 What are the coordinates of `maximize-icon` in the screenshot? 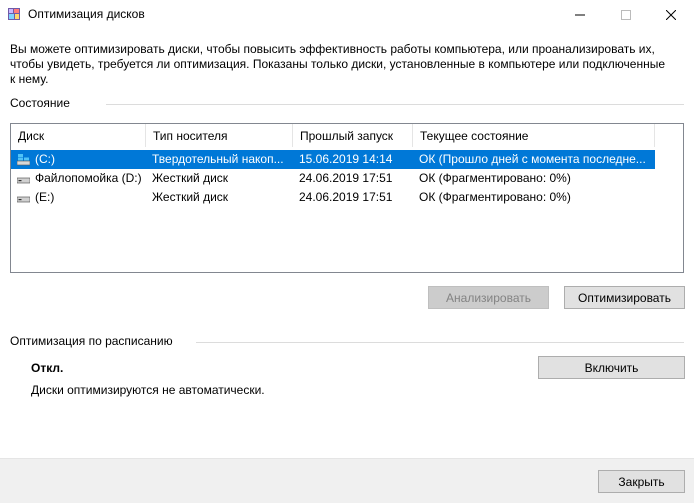 It's located at (626, 15).